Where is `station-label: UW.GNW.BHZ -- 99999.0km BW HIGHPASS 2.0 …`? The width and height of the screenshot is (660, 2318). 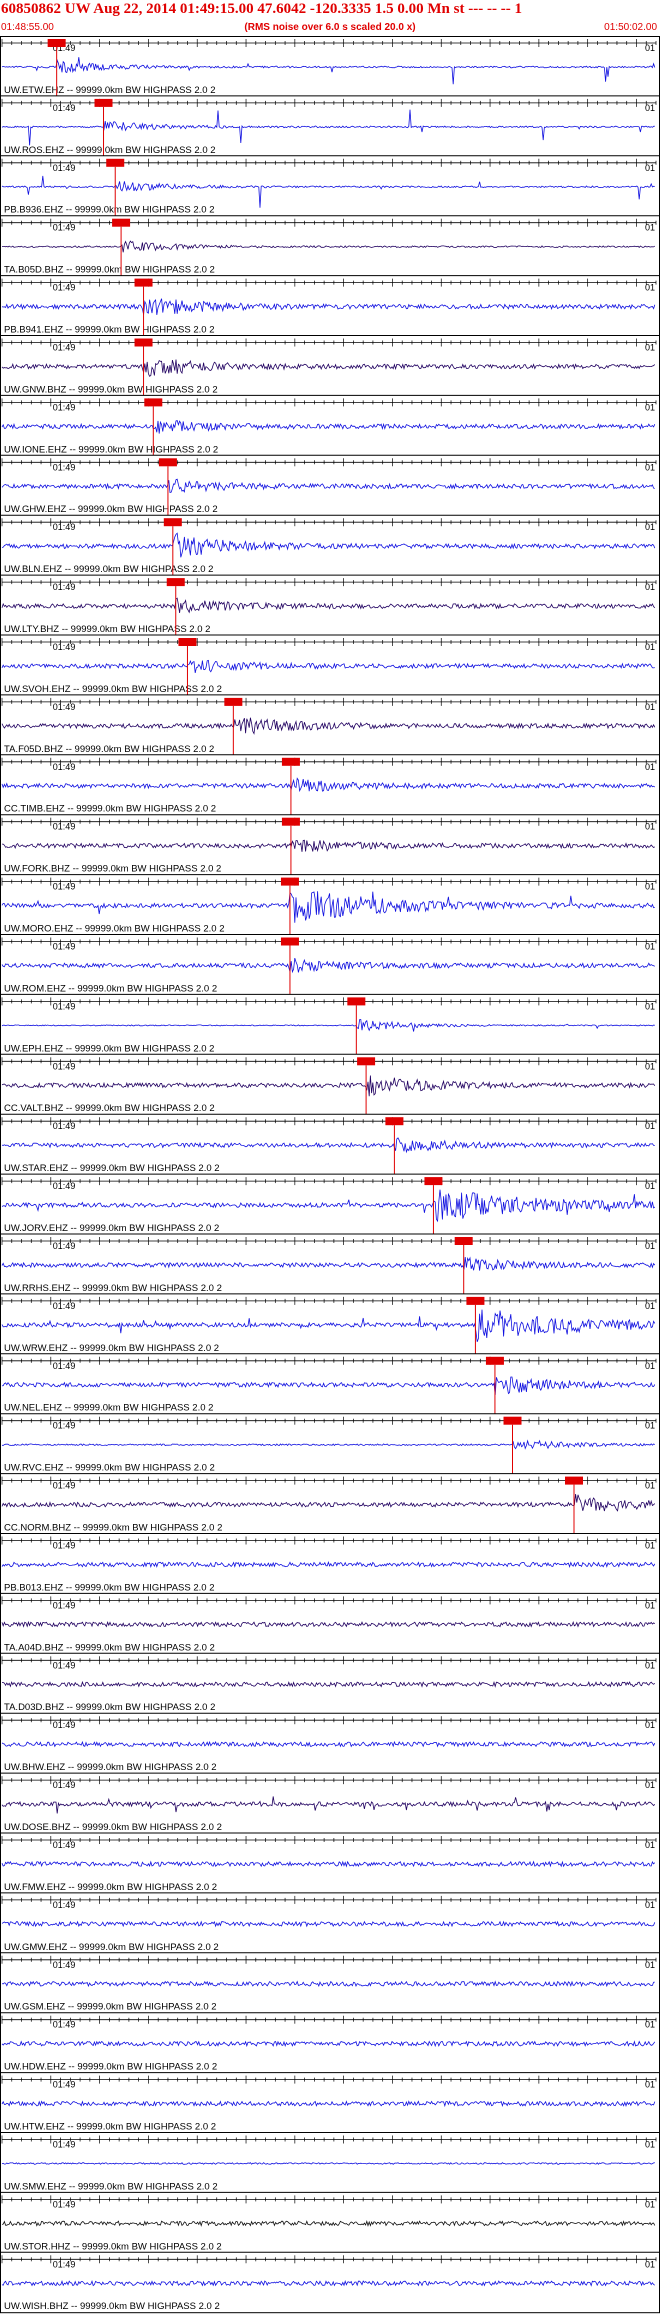 station-label: UW.GNW.BHZ -- 99999.0km BW HIGHPASS 2.0 … is located at coordinates (111, 389).